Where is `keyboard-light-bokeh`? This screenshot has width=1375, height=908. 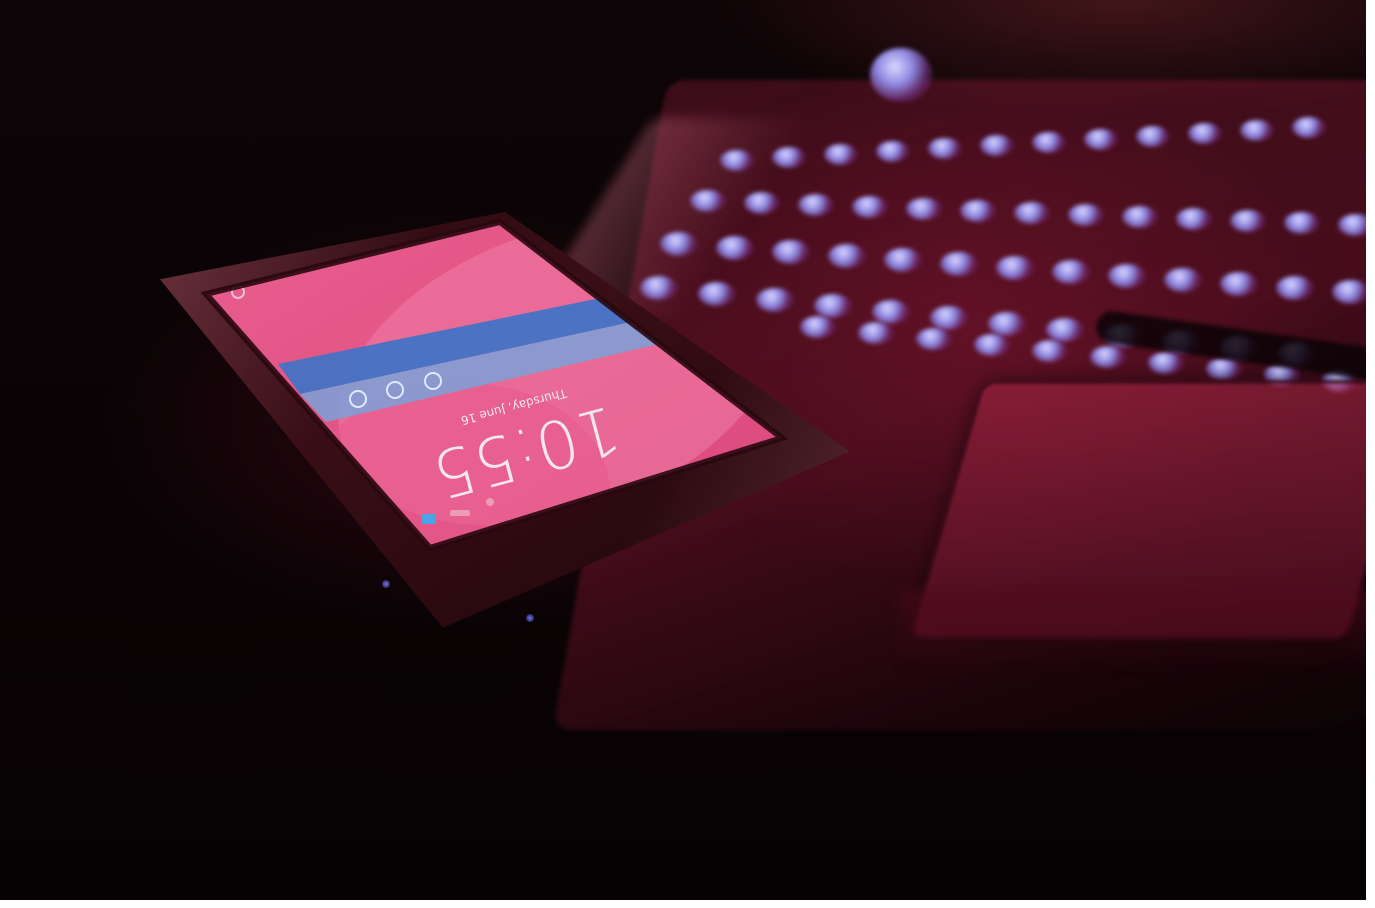
keyboard-light-bokeh is located at coordinates (901, 75).